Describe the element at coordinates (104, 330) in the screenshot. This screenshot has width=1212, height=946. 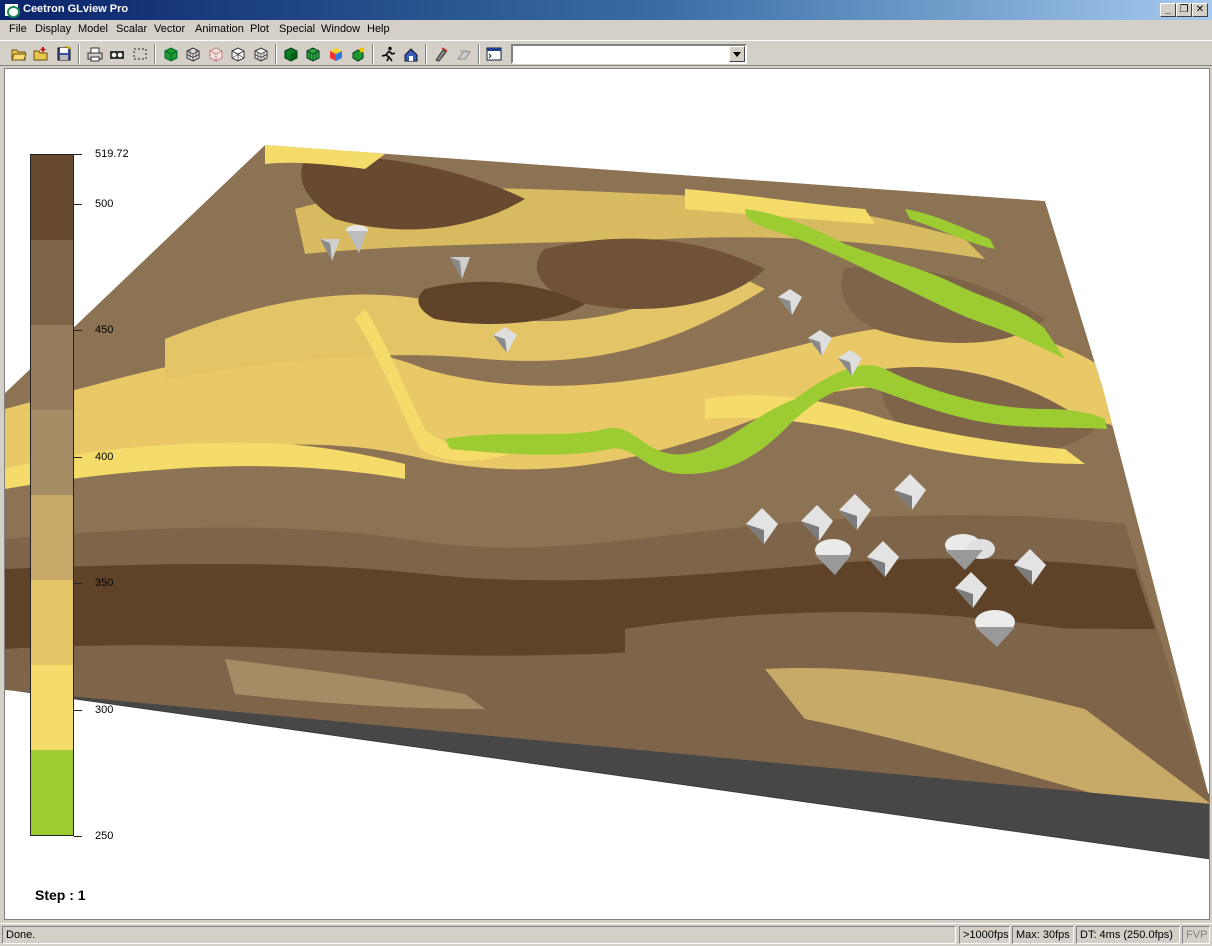
I see `legend-label-450: 450` at that location.